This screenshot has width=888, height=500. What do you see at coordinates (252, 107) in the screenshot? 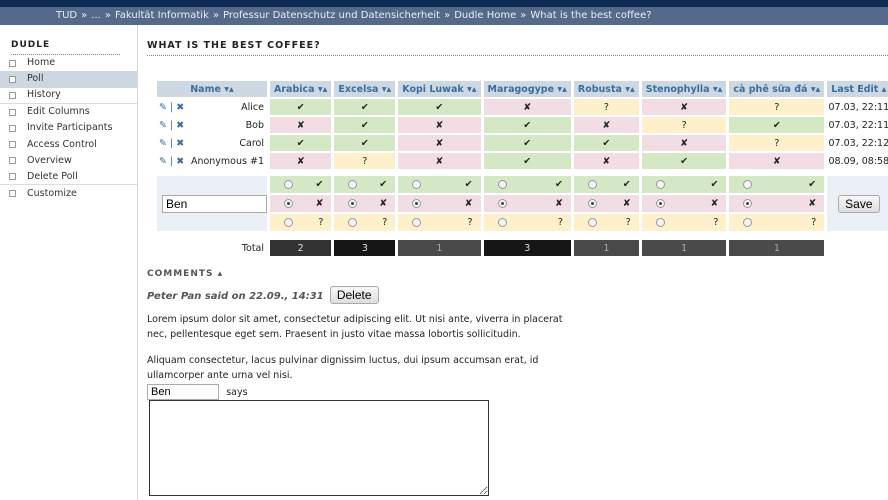
I see `participant-name-text: Alice` at bounding box center [252, 107].